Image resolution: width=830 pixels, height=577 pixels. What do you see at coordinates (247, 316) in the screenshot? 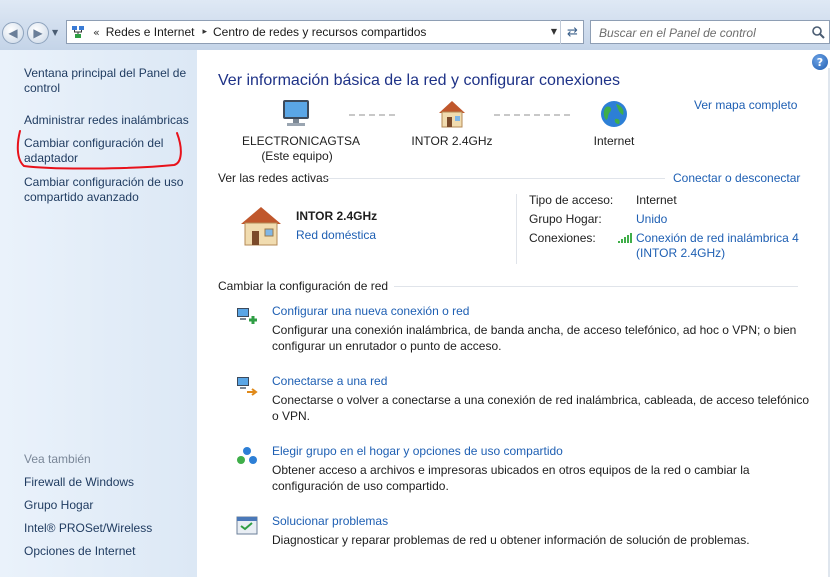
I see `new-connection-icon` at bounding box center [247, 316].